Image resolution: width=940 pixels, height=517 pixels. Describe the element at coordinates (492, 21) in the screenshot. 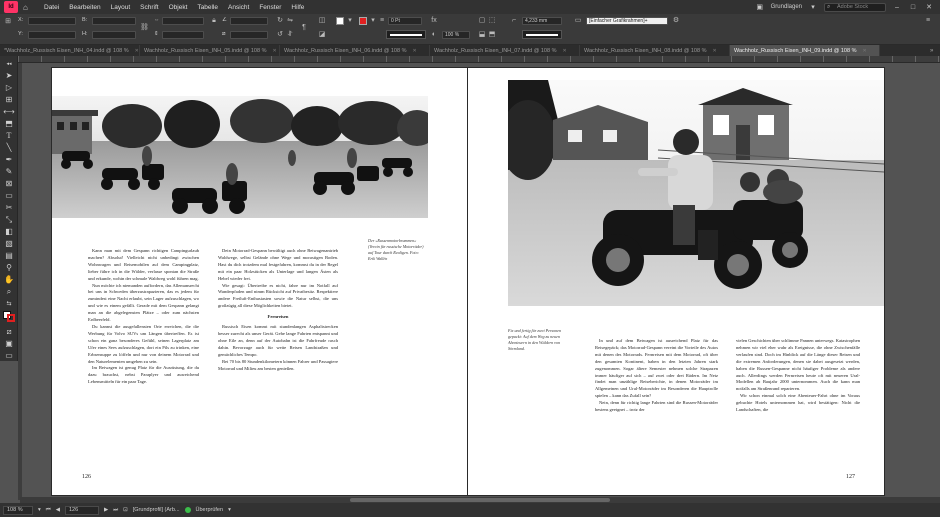

I see `fitting-icon: ⬚` at that location.